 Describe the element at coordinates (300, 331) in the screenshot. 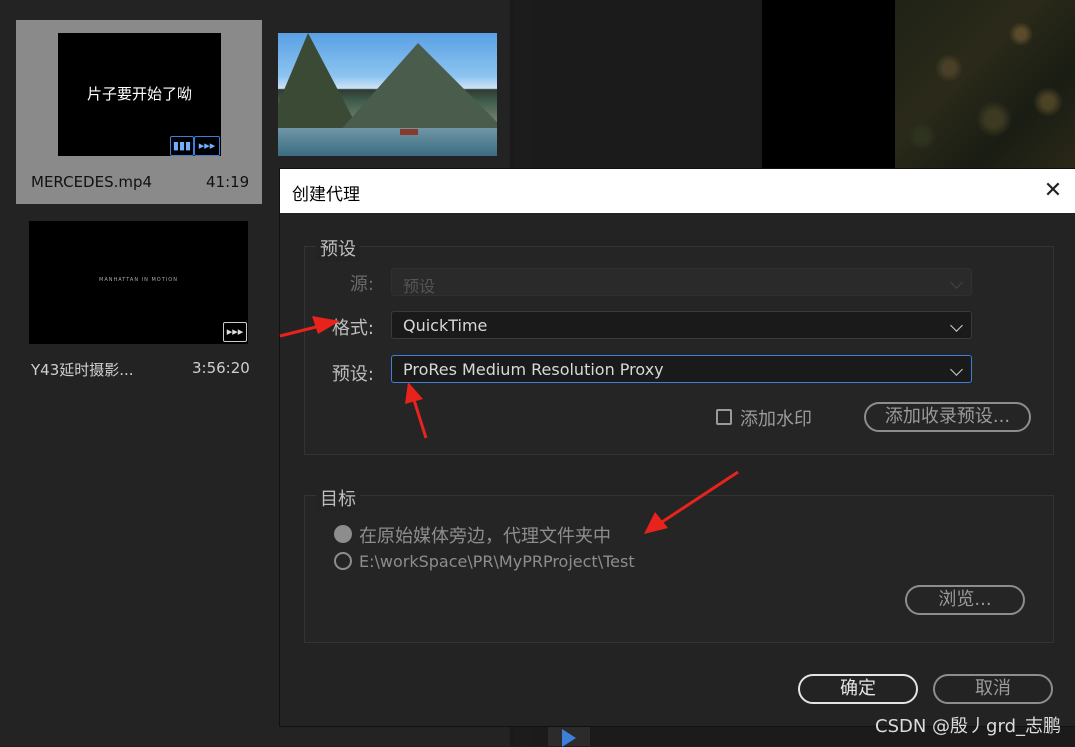

I see `arrow-to-format` at that location.